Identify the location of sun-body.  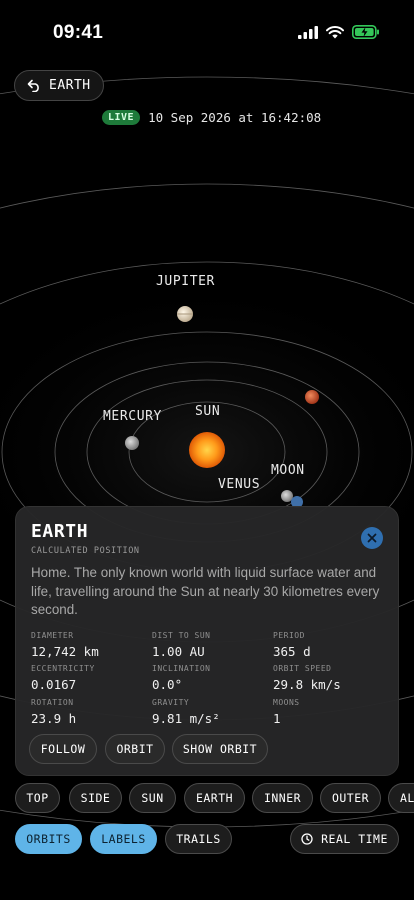
(207, 450).